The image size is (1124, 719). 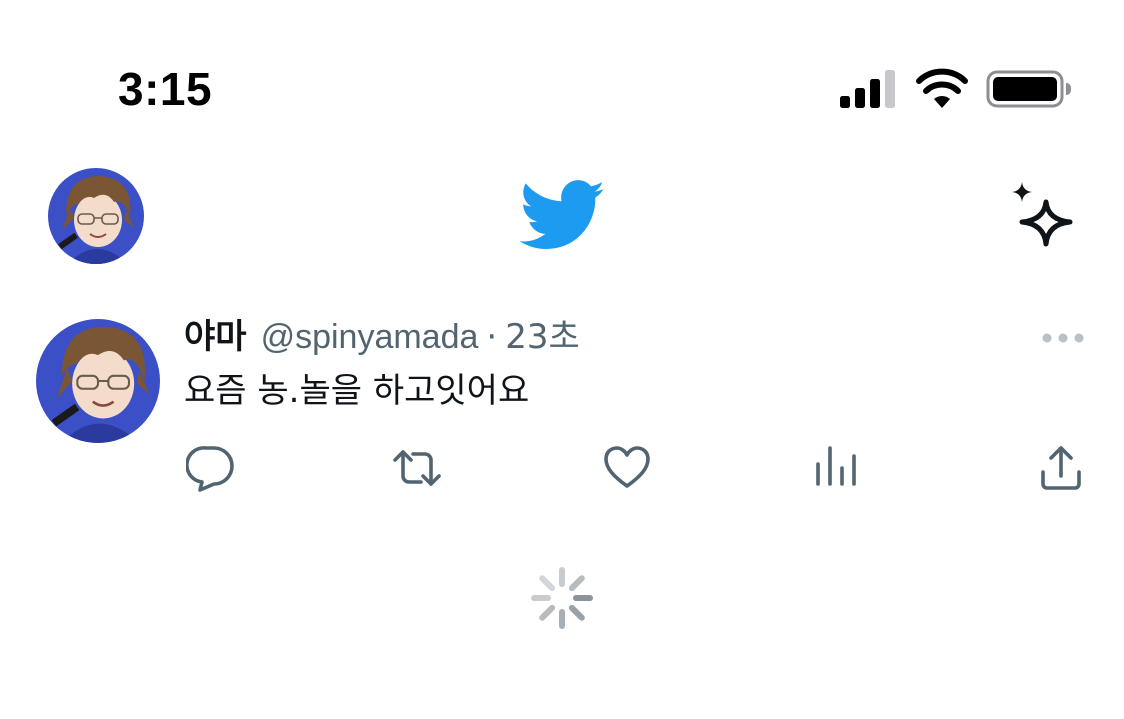 I want to click on twitter-bird-icon, so click(x=563, y=216).